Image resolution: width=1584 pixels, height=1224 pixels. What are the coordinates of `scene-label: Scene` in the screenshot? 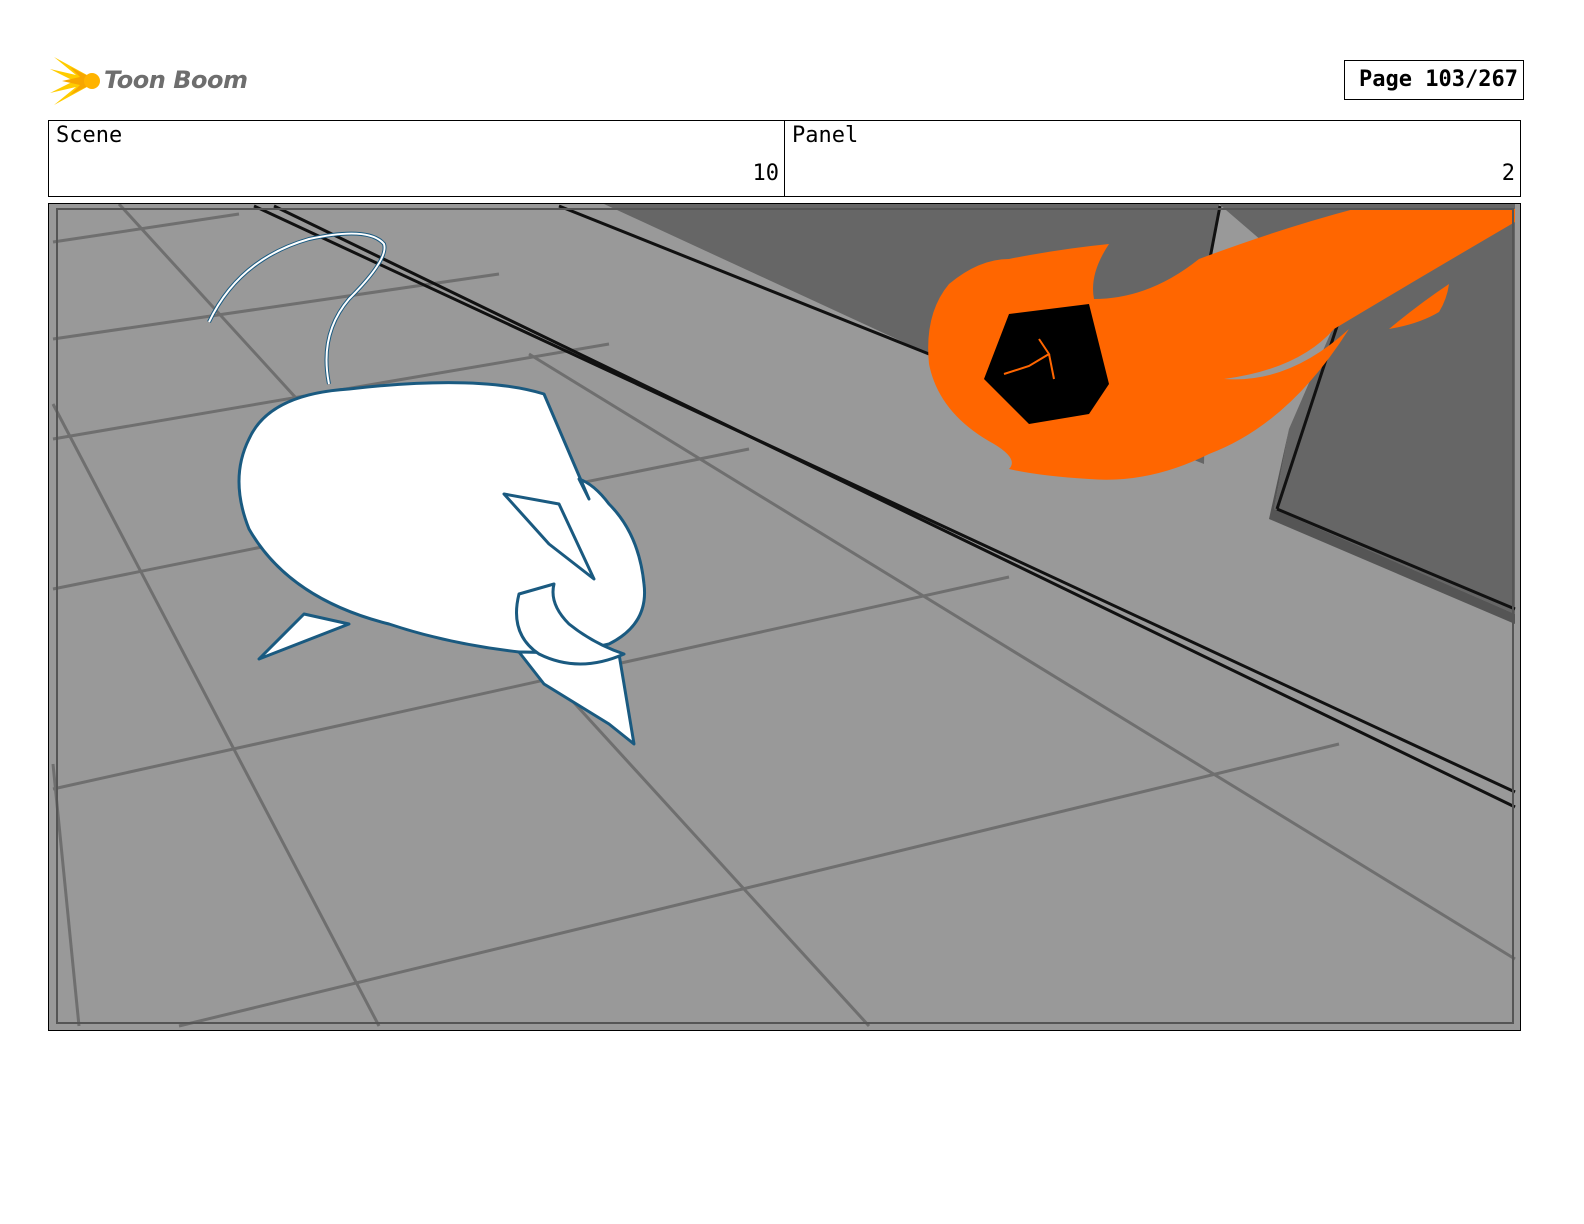 It's located at (89, 135).